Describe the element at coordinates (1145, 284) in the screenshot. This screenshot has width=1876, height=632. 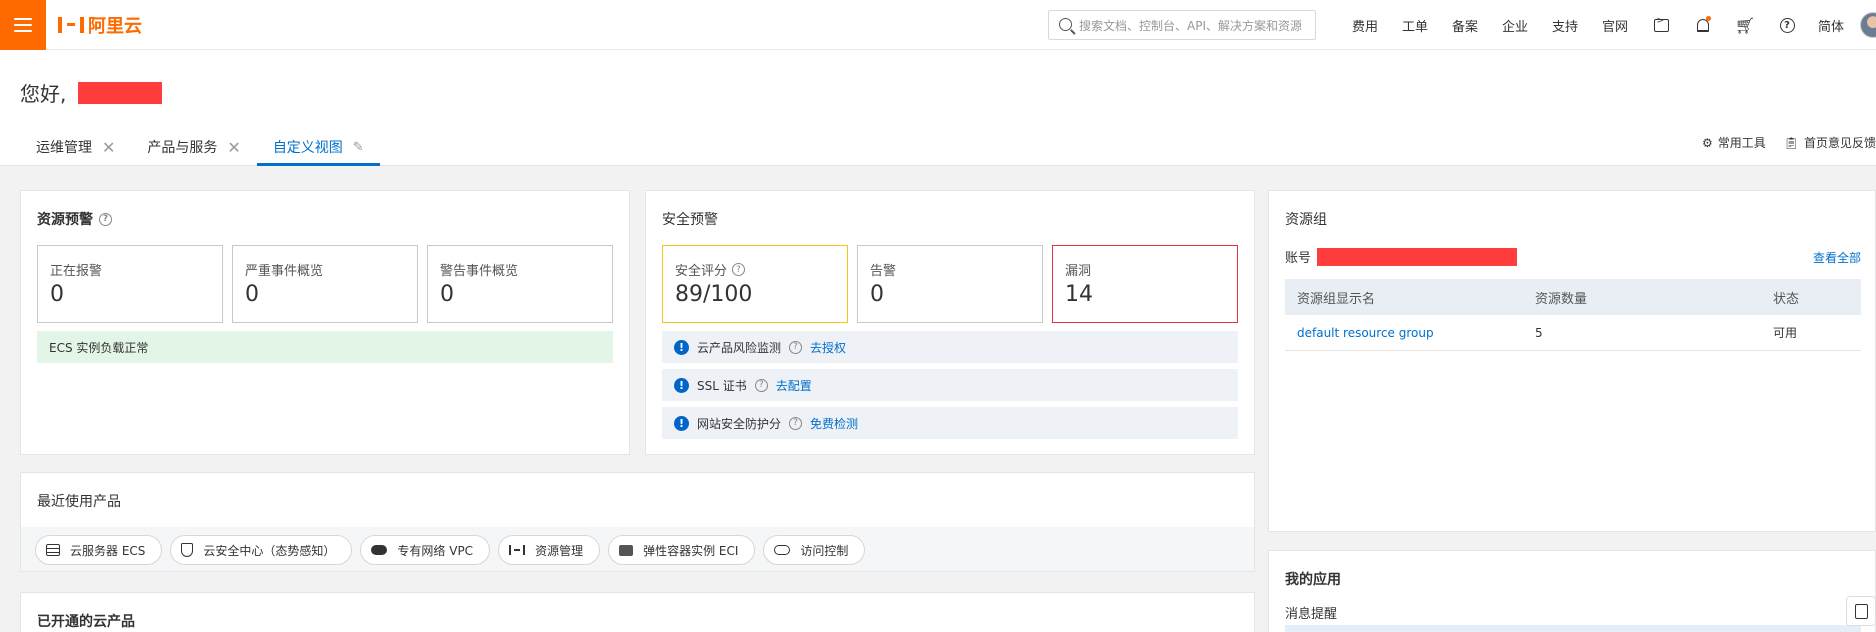
I see `stat-vulnerabilities: 漏洞 14` at that location.